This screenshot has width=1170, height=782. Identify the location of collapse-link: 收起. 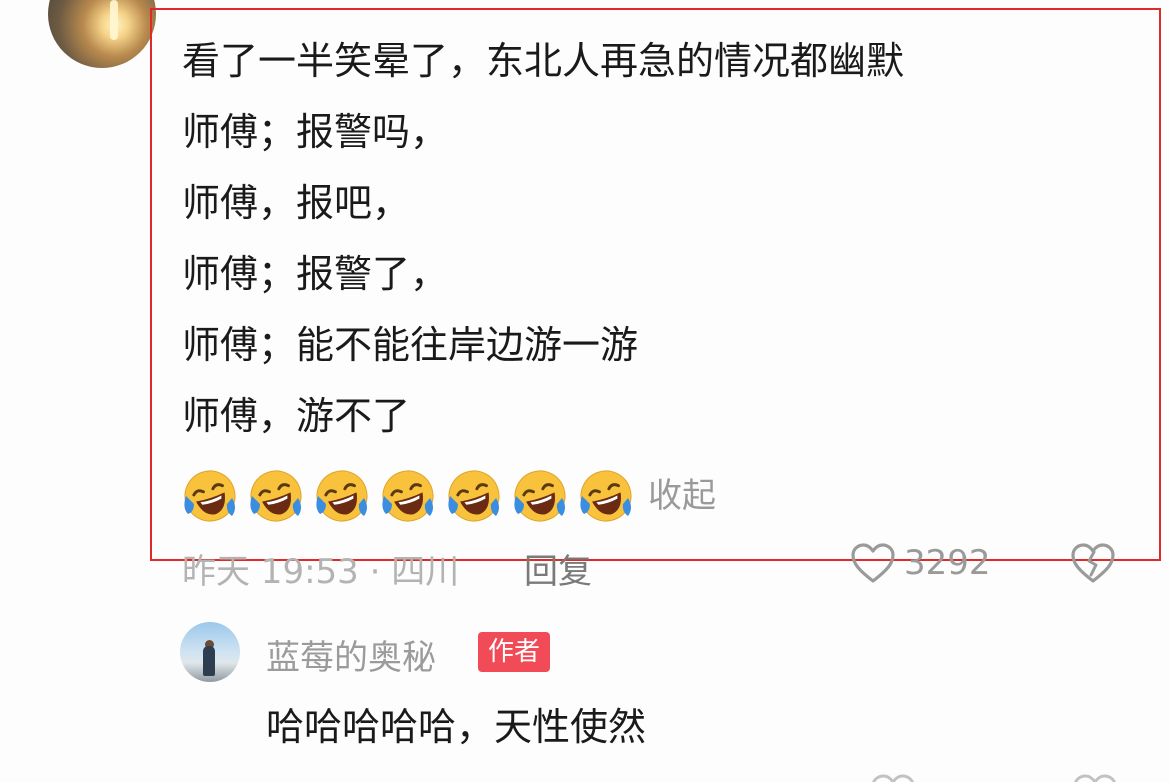
(682, 496).